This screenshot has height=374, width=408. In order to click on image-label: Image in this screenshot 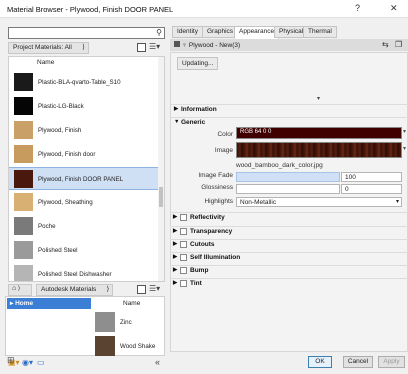, I will do `click(223, 150)`.